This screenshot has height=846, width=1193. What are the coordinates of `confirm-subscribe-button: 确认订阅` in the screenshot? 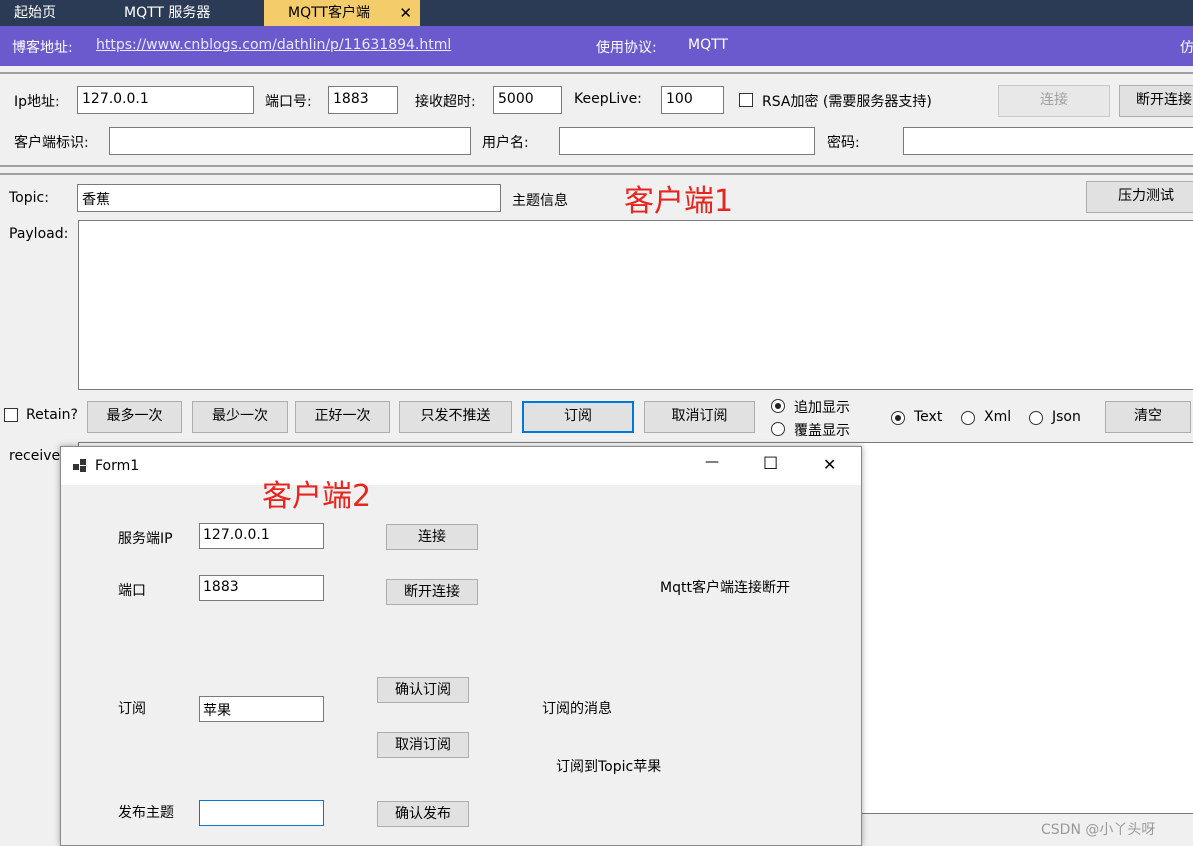 It's located at (423, 690).